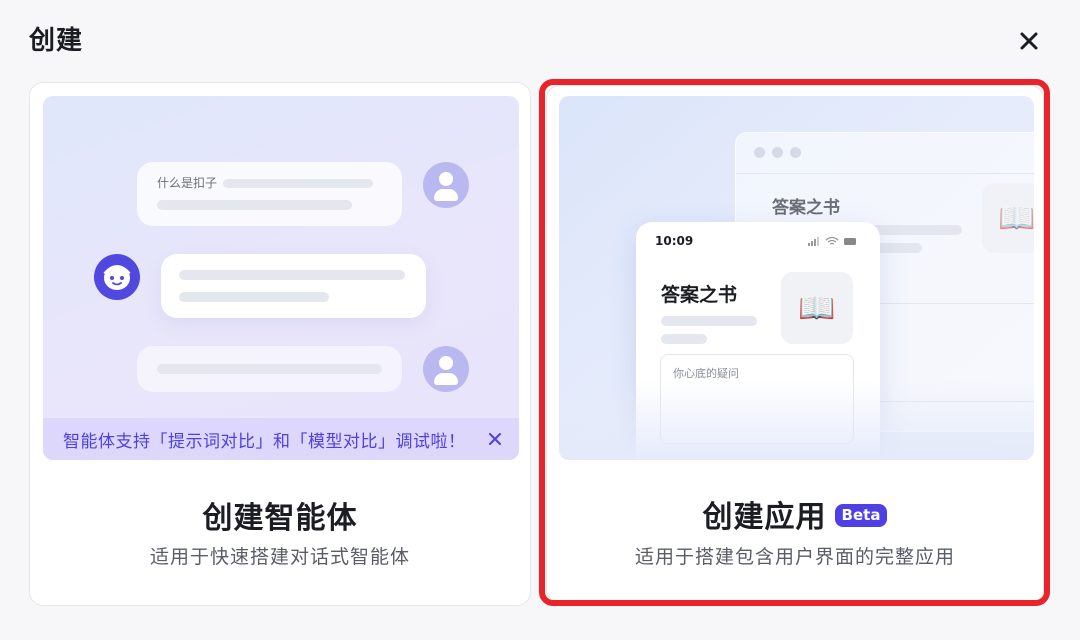 This screenshot has width=1080, height=640. I want to click on phone-time: 10:09, so click(674, 241).